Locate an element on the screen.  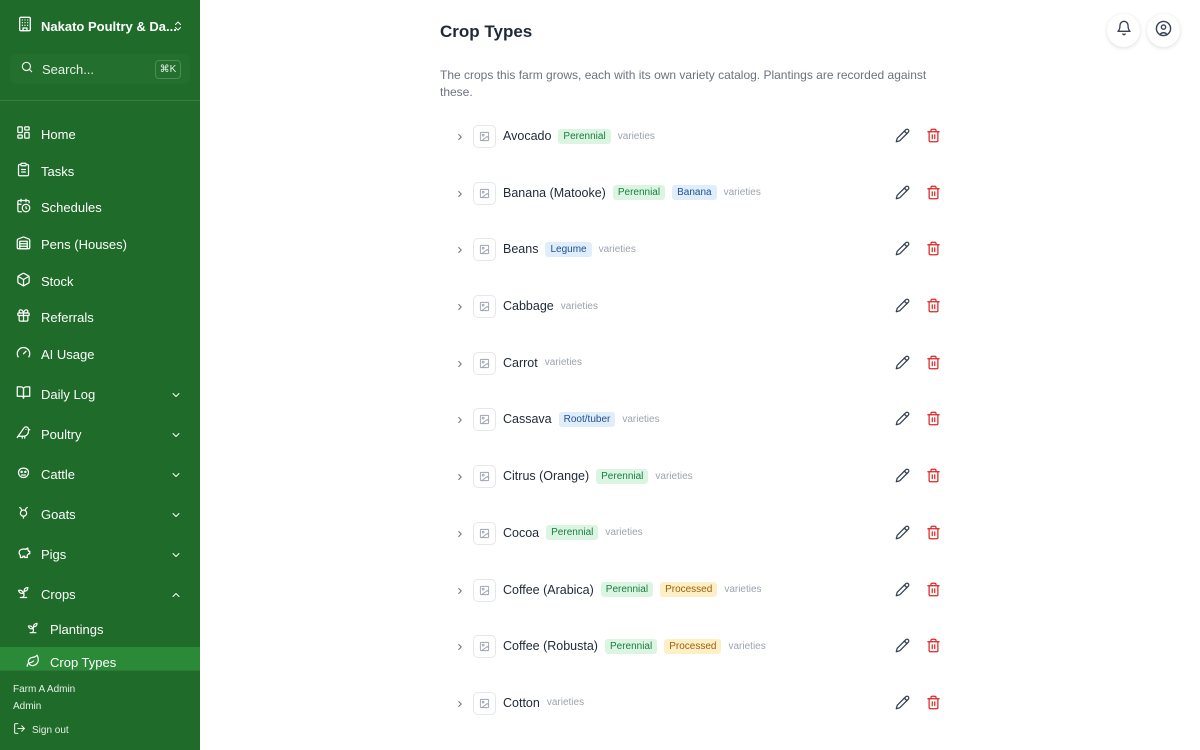
sidebar-item-label: AI Usage is located at coordinates (68, 354).